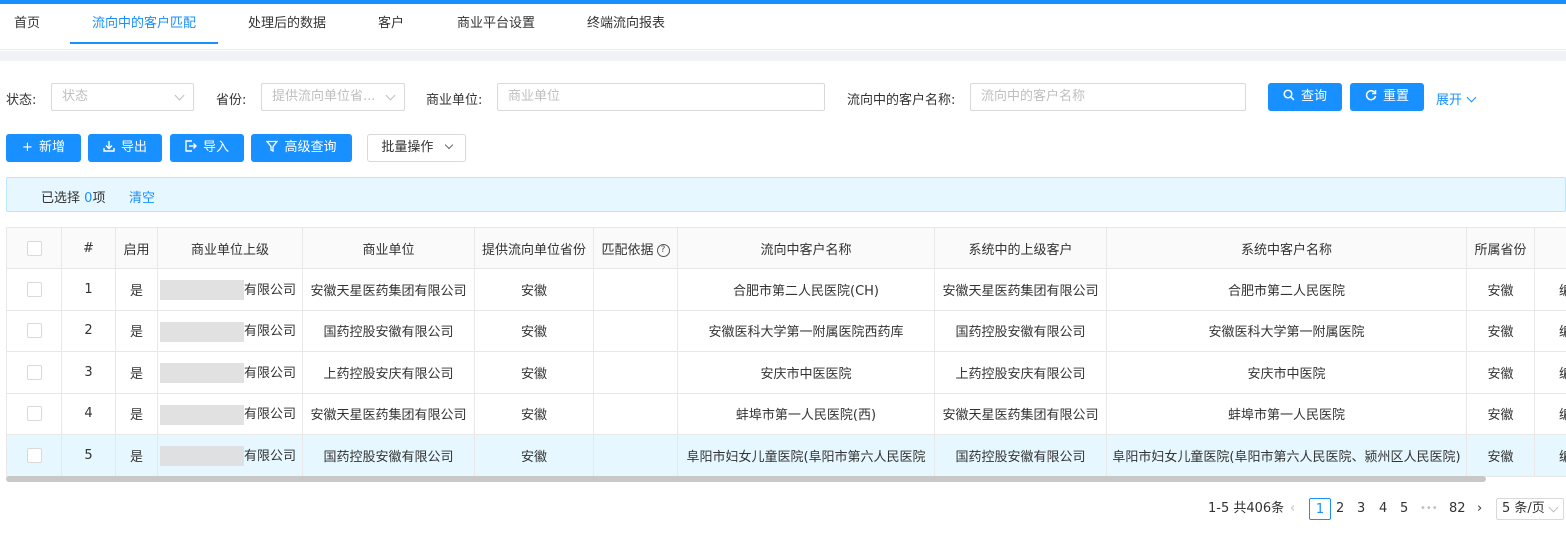  What do you see at coordinates (1383, 509) in the screenshot?
I see `page-4: 4` at bounding box center [1383, 509].